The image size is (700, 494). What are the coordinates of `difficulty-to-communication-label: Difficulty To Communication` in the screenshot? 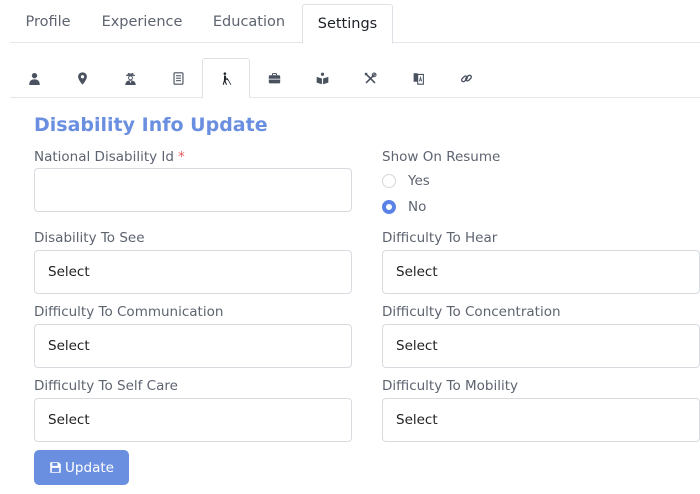 It's located at (129, 312).